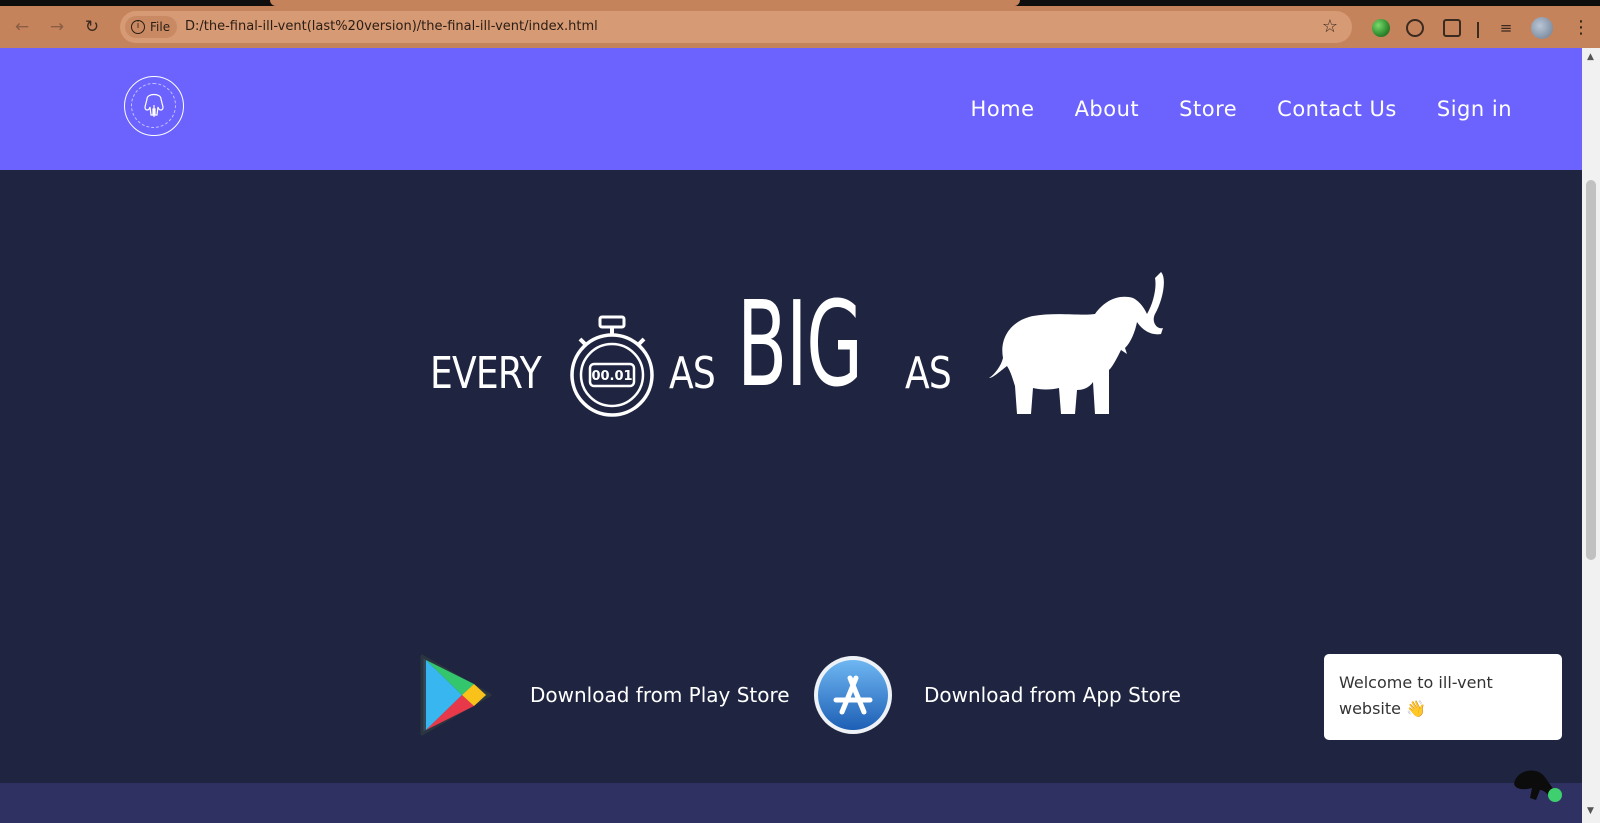 The width and height of the screenshot is (1600, 823). I want to click on play-store-download: Download from Play Store, so click(605, 695).